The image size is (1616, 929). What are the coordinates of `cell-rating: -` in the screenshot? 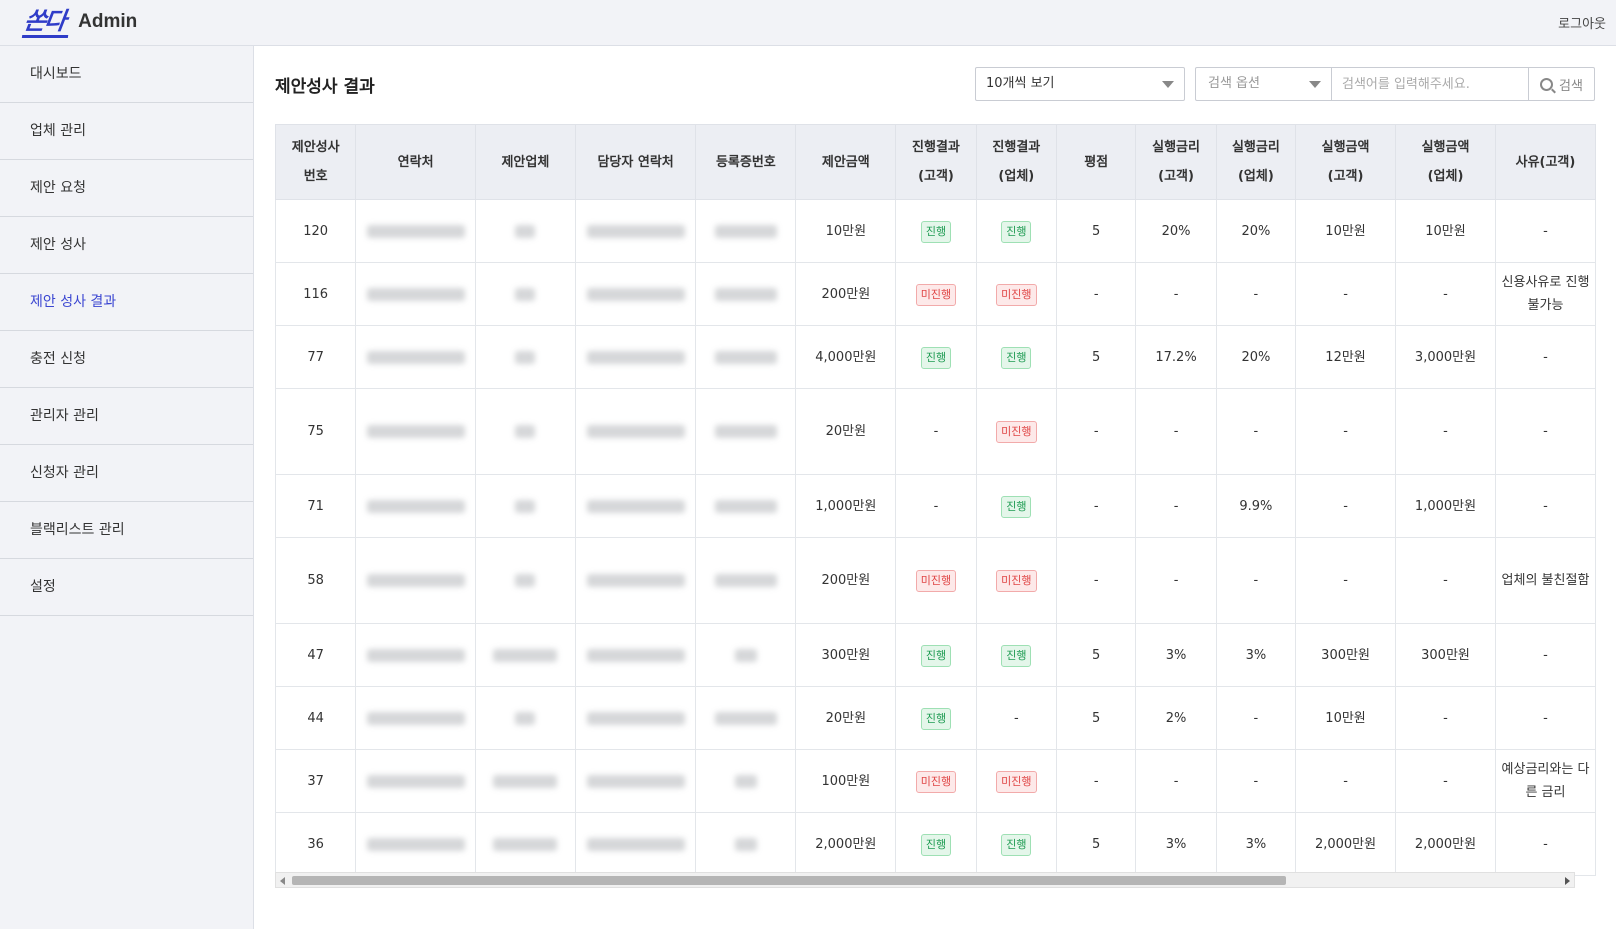 It's located at (1096, 580).